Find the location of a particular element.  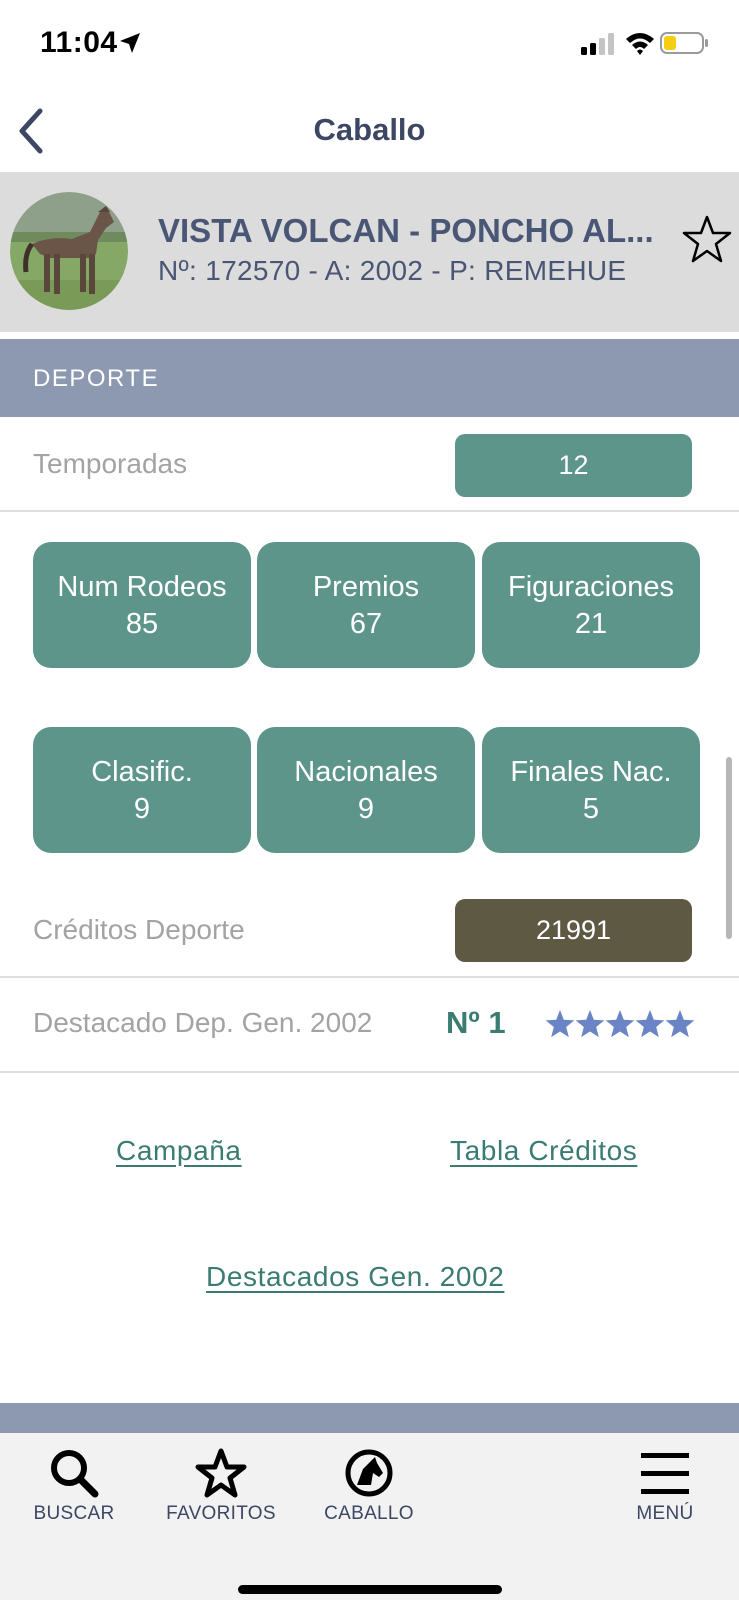

creditos-value: 21991 is located at coordinates (573, 930).